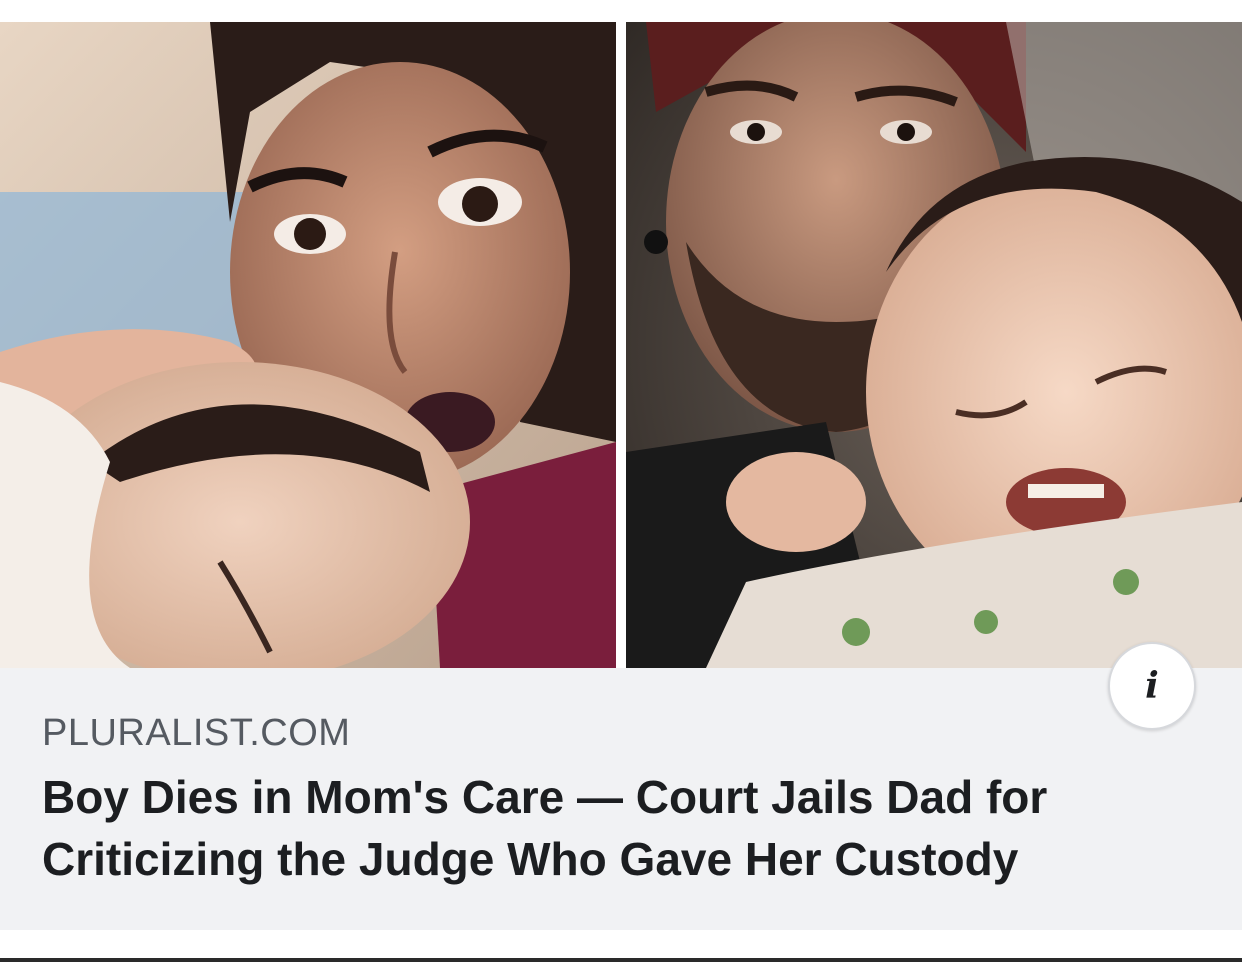 The image size is (1242, 962). I want to click on source-domain: PLURALIST.COM, so click(196, 733).